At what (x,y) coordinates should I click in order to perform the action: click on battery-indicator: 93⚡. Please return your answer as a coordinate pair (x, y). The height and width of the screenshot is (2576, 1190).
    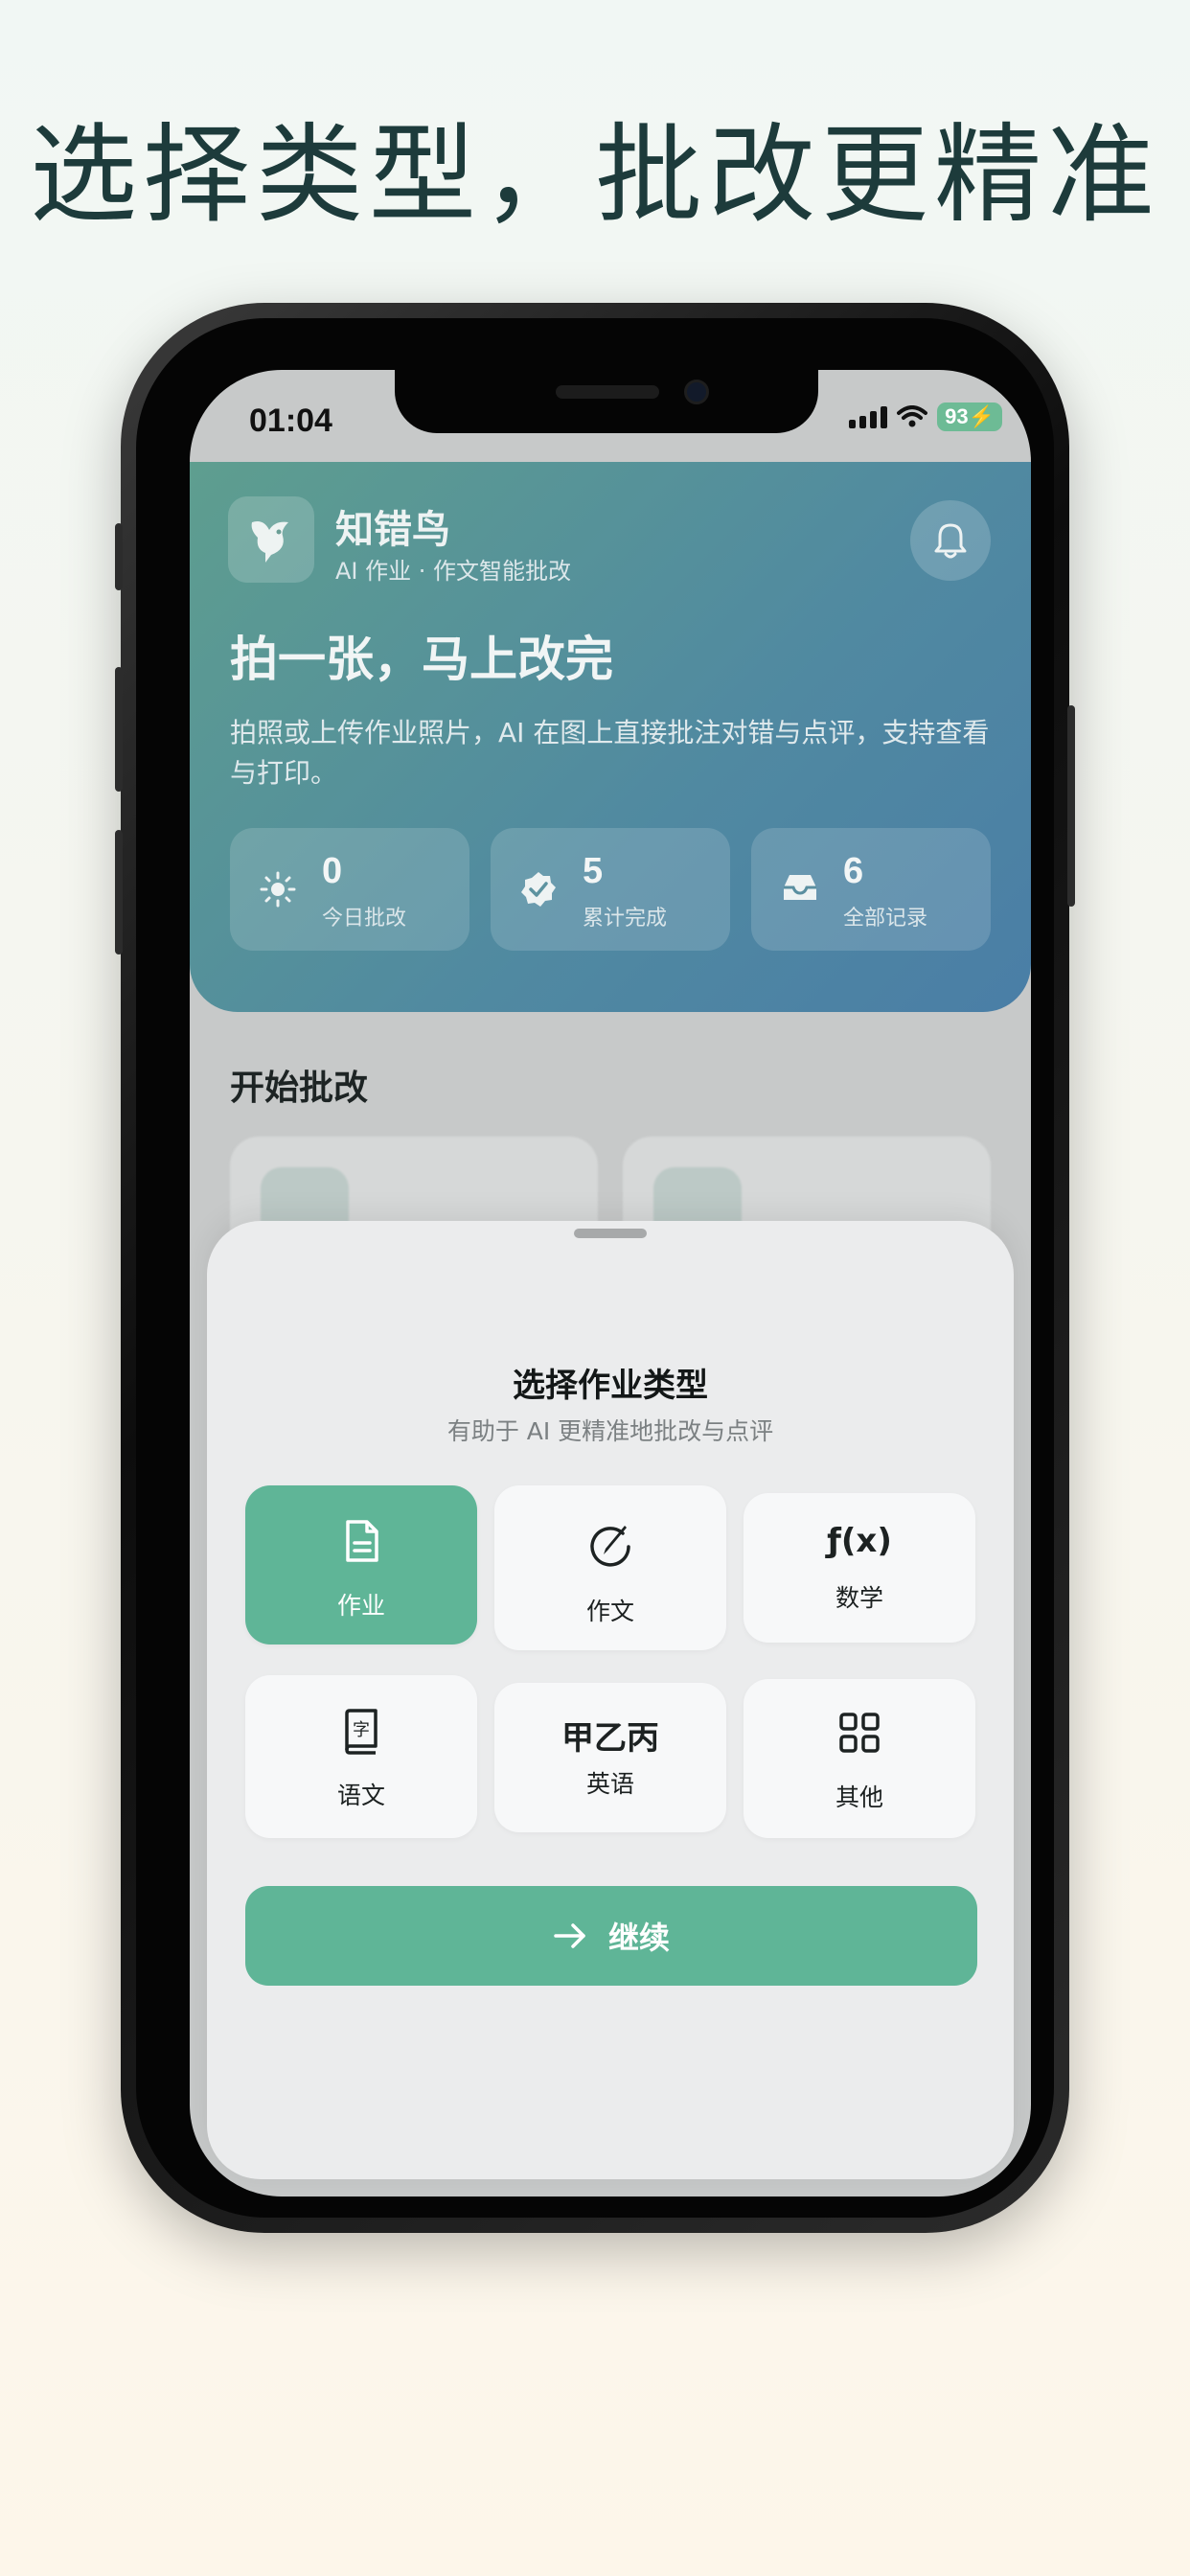
    Looking at the image, I should click on (969, 416).